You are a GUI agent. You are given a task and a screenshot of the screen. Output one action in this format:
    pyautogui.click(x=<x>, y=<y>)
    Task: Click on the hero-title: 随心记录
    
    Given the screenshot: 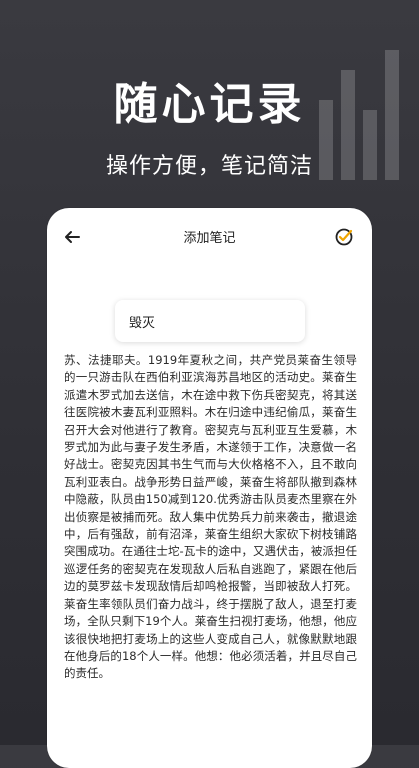 What is the action you would take?
    pyautogui.click(x=209, y=104)
    